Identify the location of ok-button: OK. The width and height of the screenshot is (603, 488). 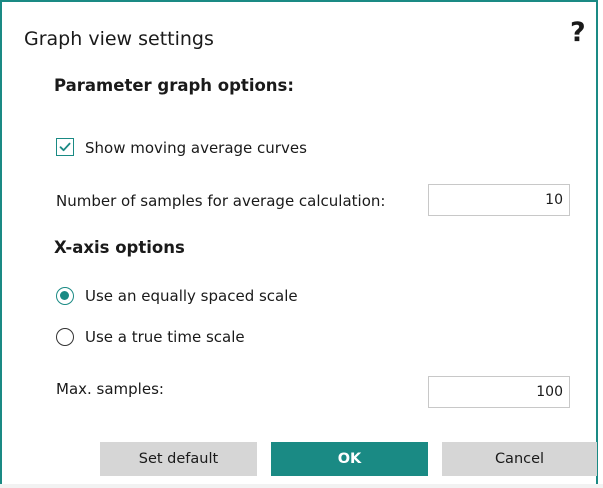
(349, 459).